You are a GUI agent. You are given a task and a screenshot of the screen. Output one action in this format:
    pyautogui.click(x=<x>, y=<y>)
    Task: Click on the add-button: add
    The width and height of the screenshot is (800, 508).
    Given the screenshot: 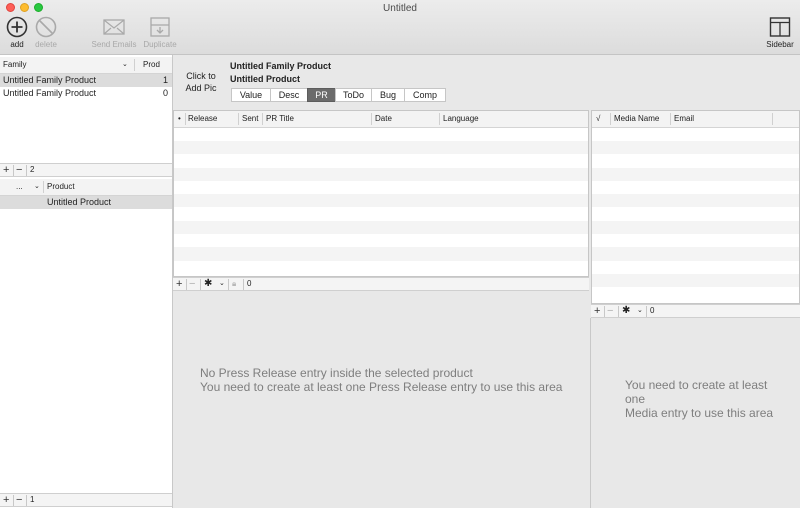 What is the action you would take?
    pyautogui.click(x=17, y=32)
    